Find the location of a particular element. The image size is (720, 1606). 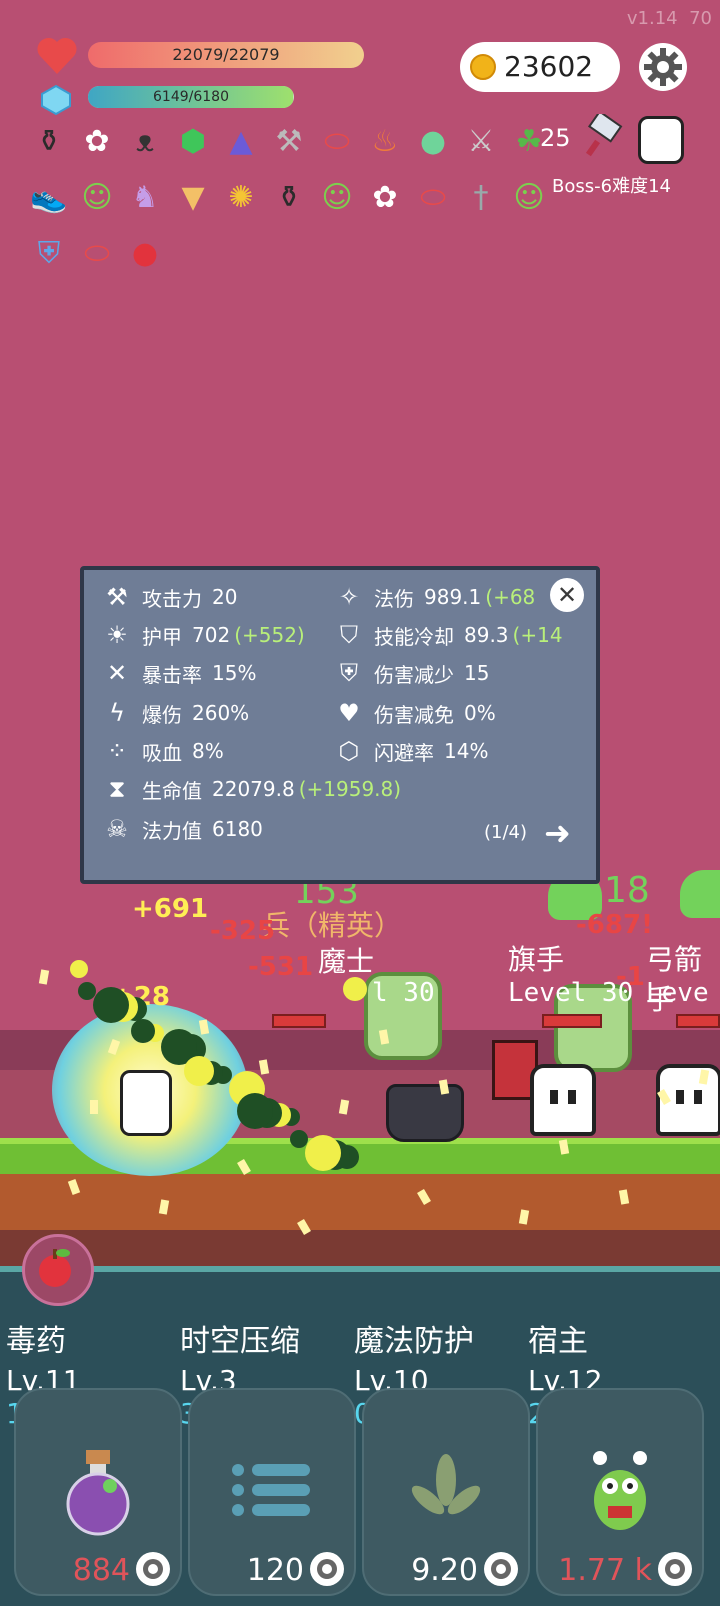

hammer-icon: ⚒ is located at coordinates (289, 141).